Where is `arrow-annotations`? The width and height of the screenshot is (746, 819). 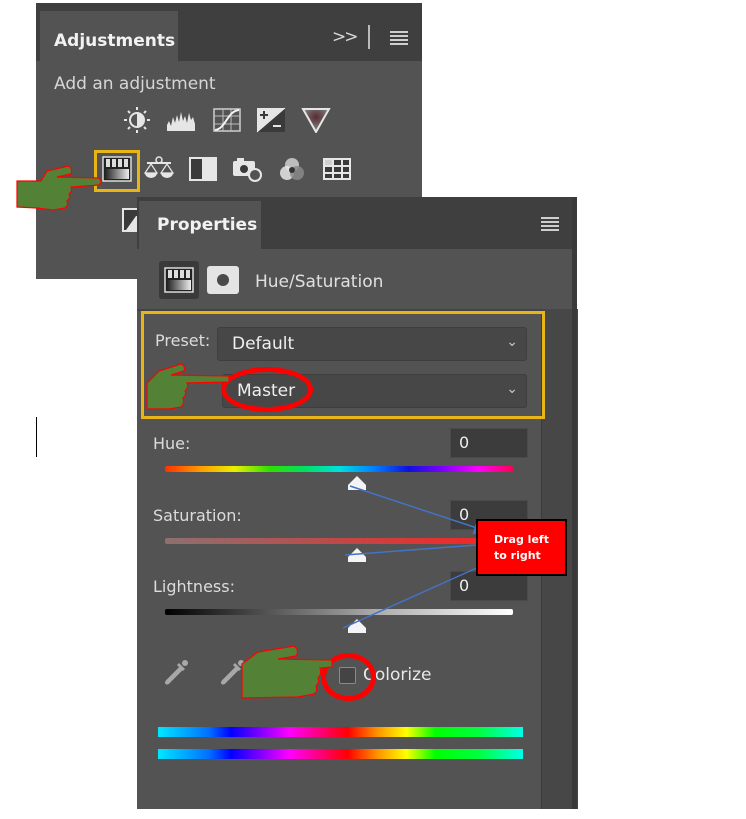 arrow-annotations is located at coordinates (417, 557).